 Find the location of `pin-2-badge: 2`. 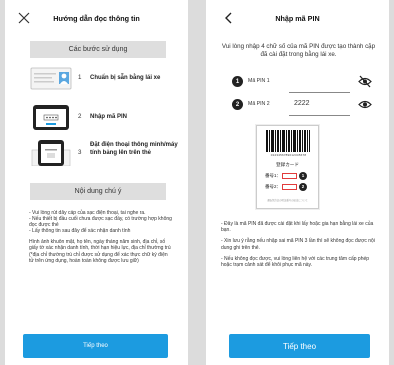

pin-2-badge: 2 is located at coordinates (237, 104).